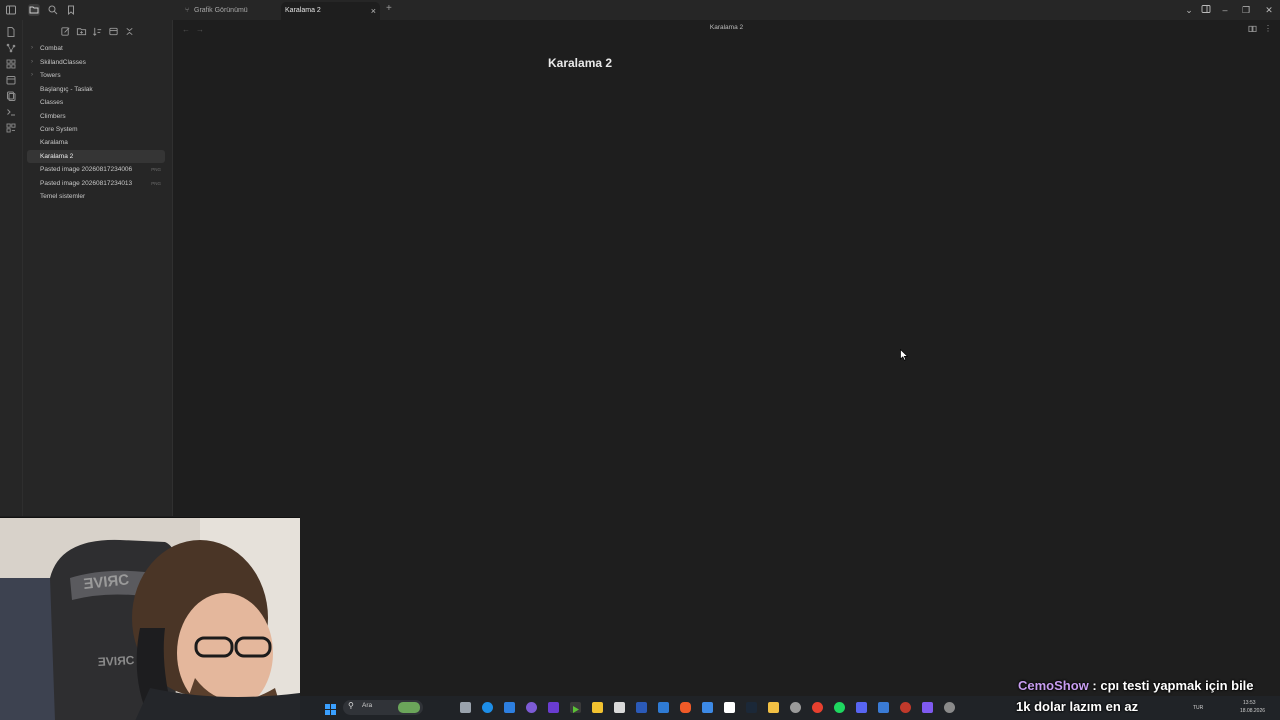 This screenshot has height=720, width=1280. I want to click on chrome-icon, so click(817, 707).